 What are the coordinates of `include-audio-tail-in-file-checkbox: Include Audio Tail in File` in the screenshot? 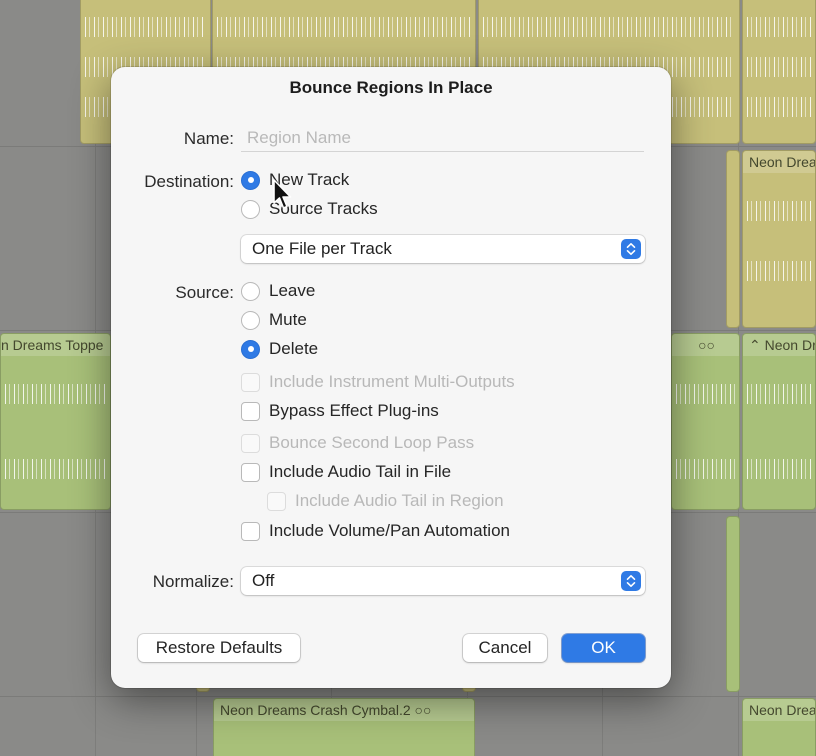 It's located at (346, 472).